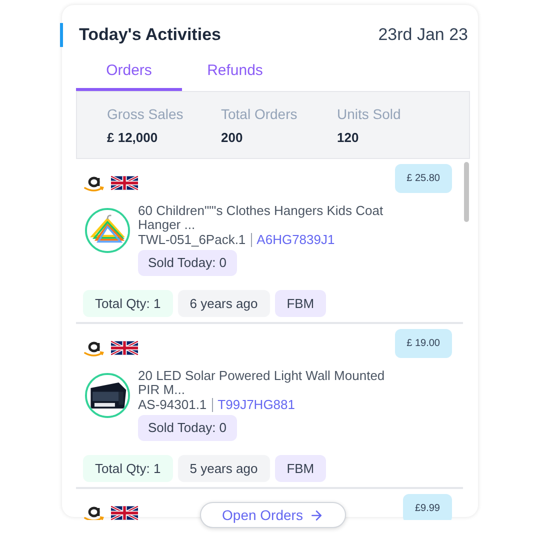 The height and width of the screenshot is (550, 550). I want to click on asin-link: T99J7HG881, so click(256, 405).